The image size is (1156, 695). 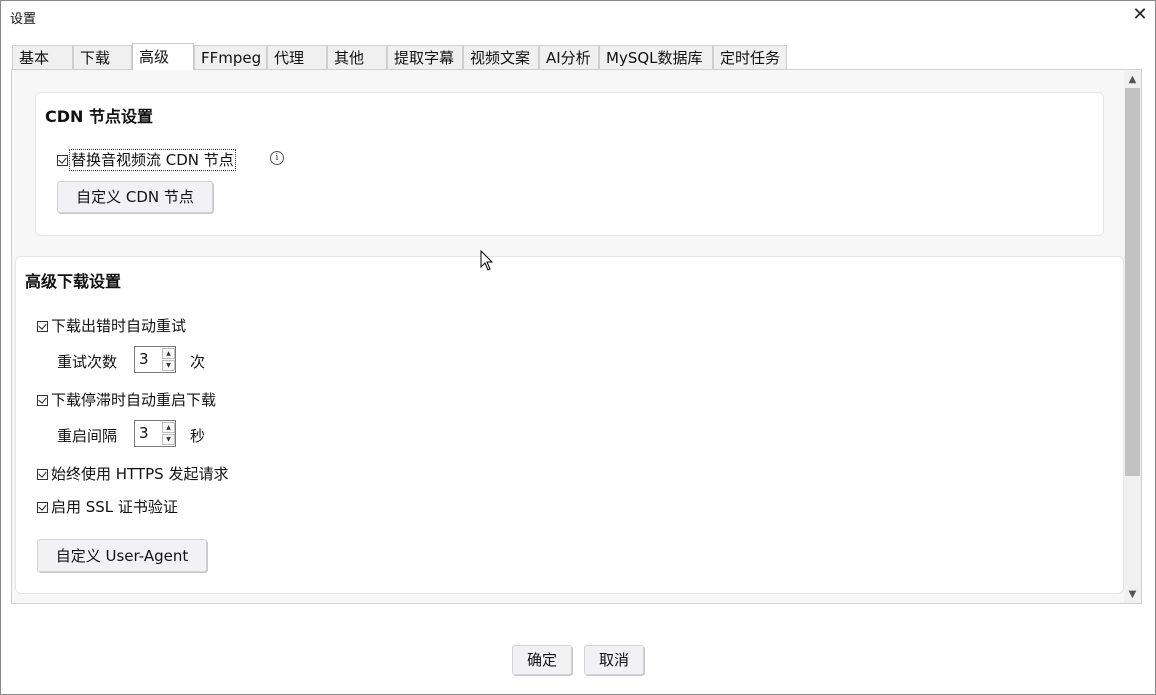 What do you see at coordinates (122, 555) in the screenshot?
I see `custom-user-agent-button: 自定义 User-Agent` at bounding box center [122, 555].